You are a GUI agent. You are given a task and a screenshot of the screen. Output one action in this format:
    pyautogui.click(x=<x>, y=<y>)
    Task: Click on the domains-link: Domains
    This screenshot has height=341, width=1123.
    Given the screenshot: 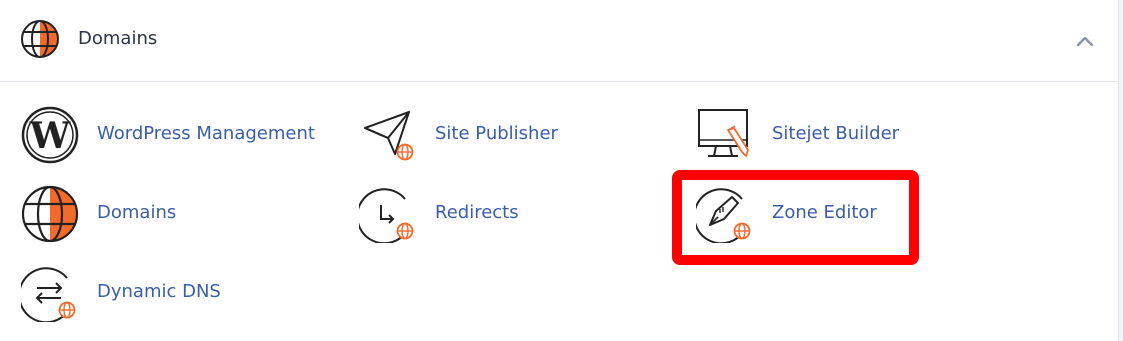 What is the action you would take?
    pyautogui.click(x=121, y=215)
    